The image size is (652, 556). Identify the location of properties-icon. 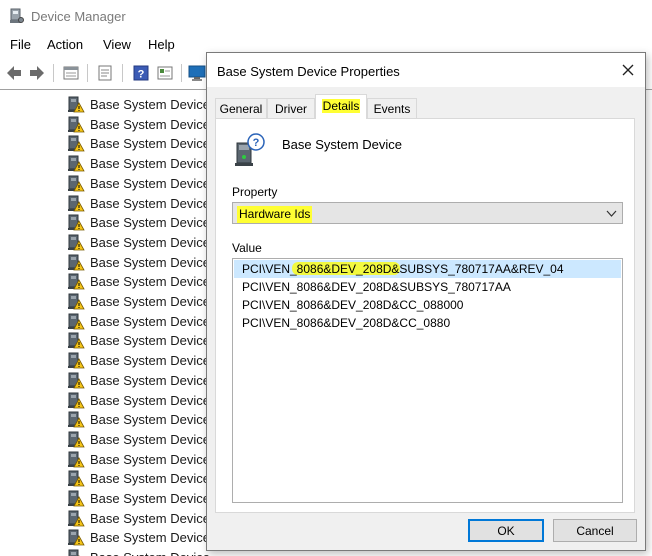
(105, 73).